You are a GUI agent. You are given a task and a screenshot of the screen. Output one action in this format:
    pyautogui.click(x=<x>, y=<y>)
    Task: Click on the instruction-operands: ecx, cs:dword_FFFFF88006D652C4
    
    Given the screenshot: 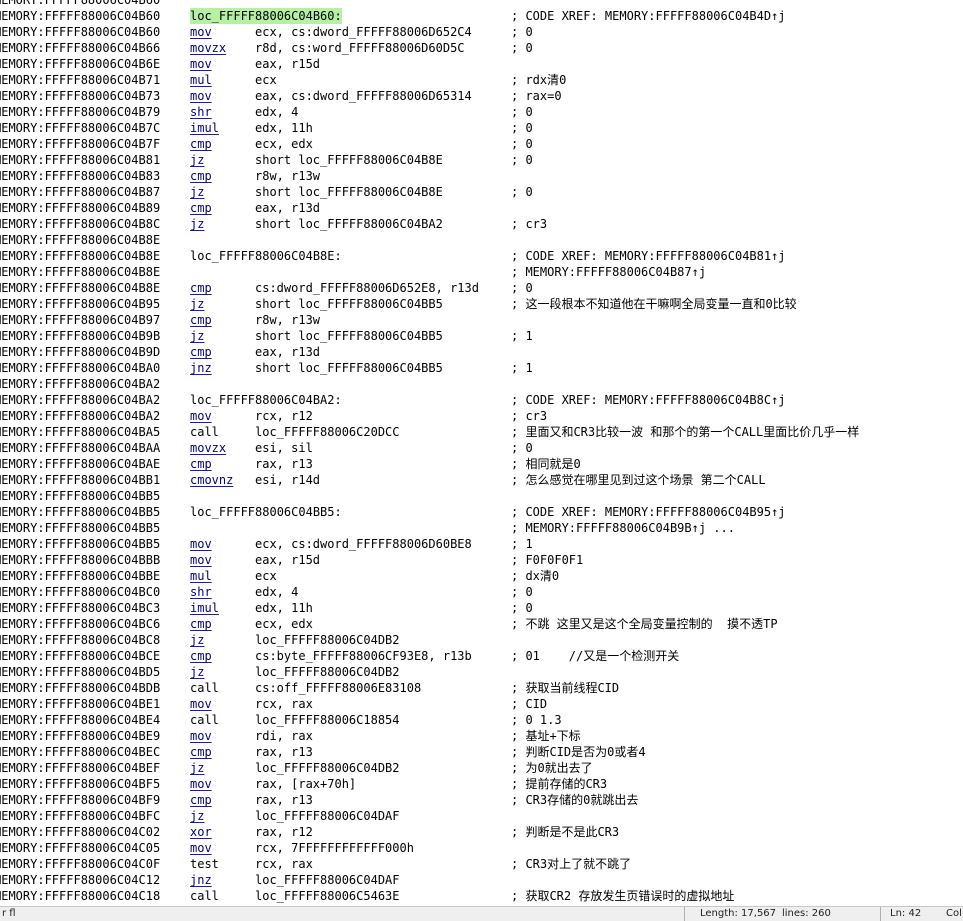 What is the action you would take?
    pyautogui.click(x=363, y=32)
    